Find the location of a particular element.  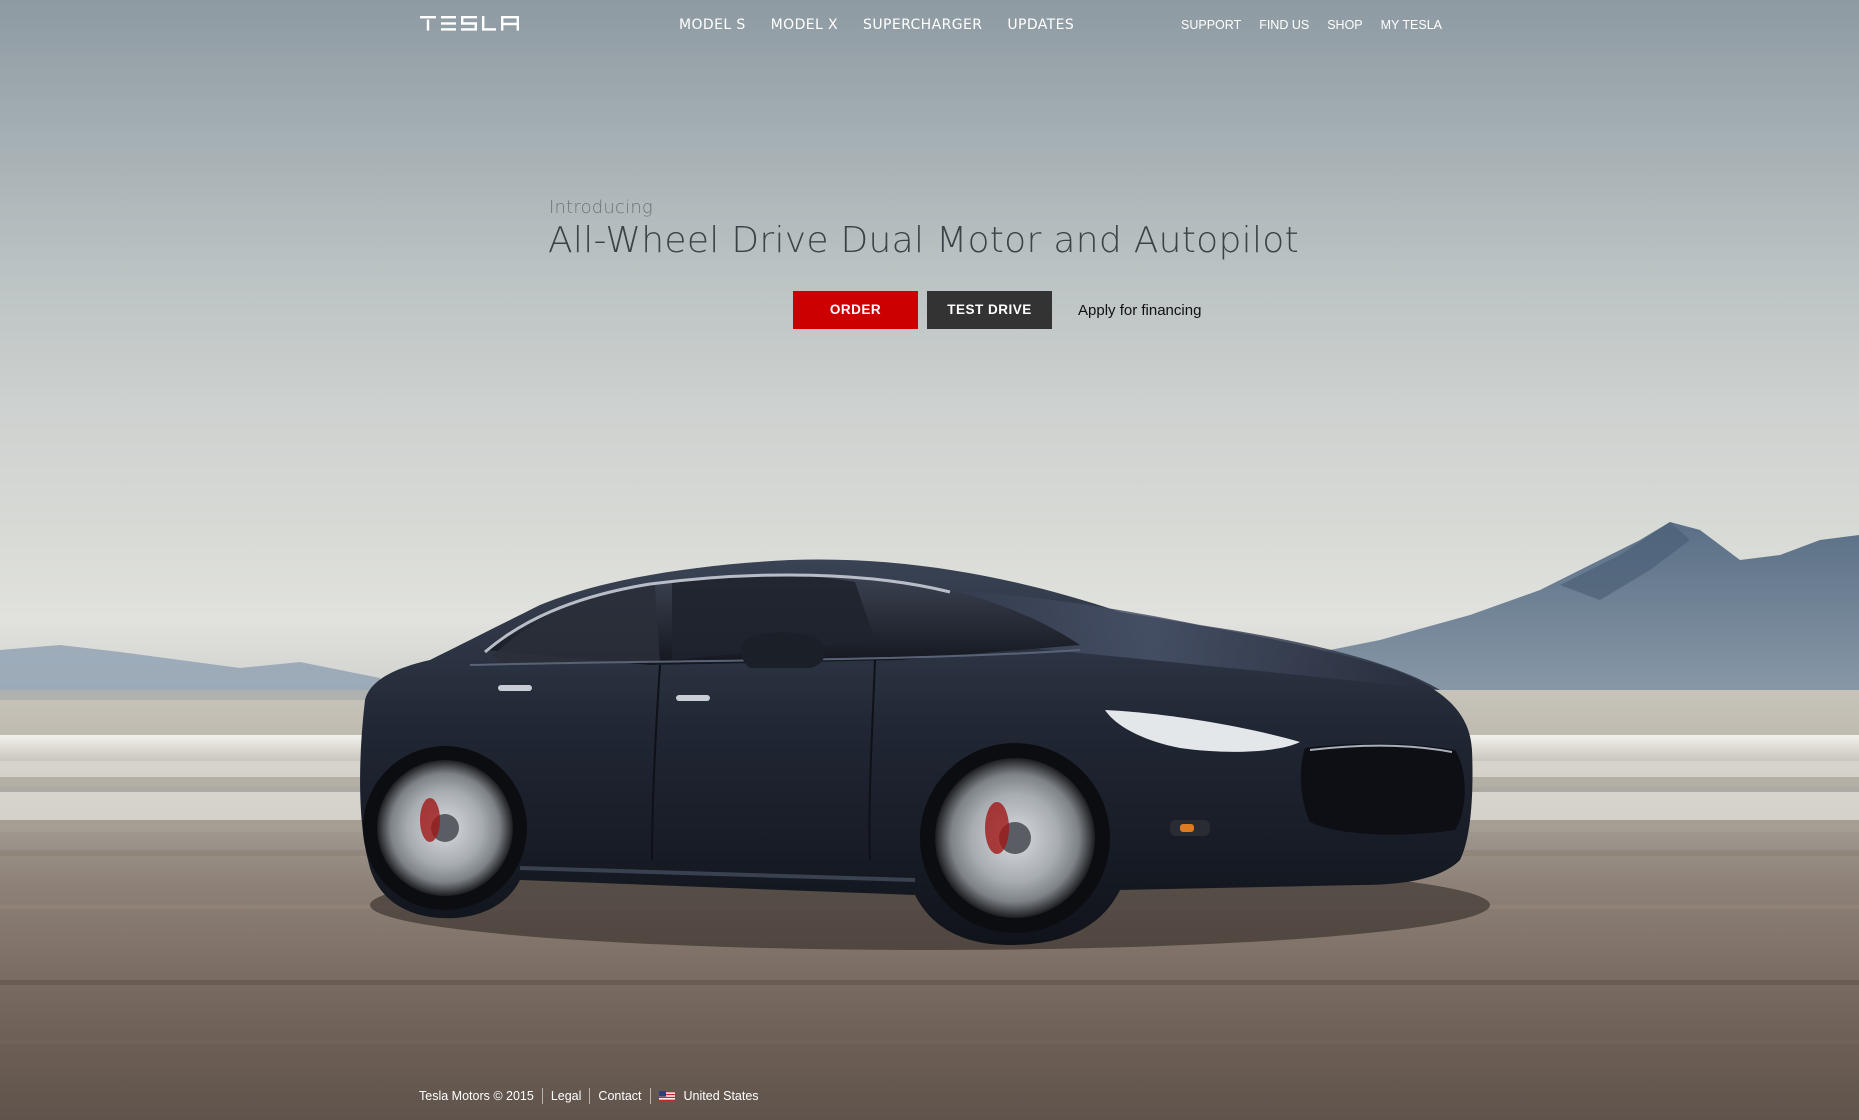

nav-shop: SHOP is located at coordinates (1344, 25).